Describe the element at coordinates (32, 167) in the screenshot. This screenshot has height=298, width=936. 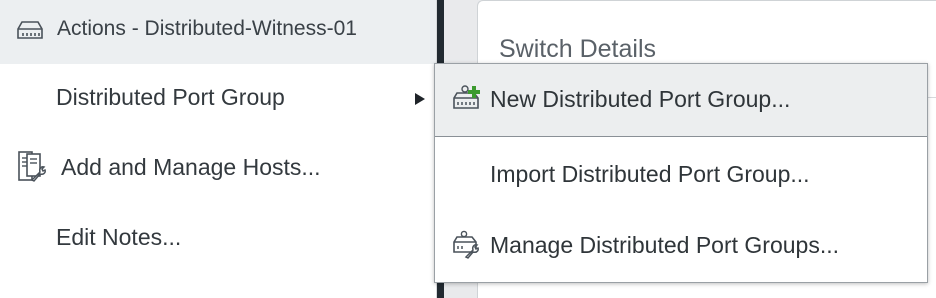
I see `hosts-wrench-icon` at that location.